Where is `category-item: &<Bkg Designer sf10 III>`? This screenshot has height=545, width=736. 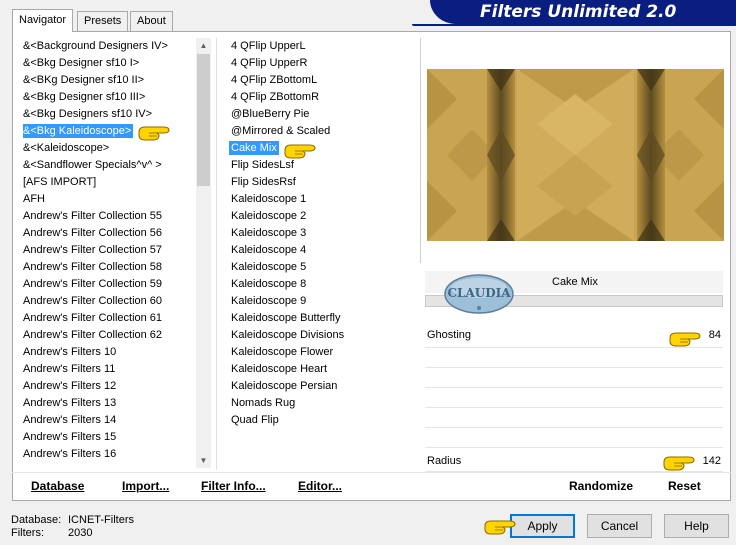
category-item: &<Bkg Designer sf10 III> is located at coordinates (84, 97).